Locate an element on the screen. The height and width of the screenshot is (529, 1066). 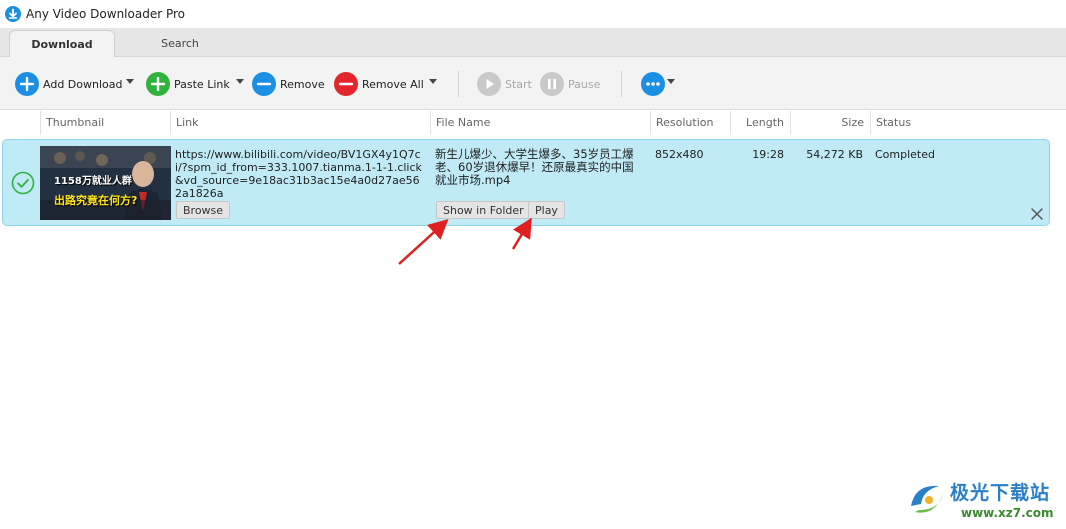
resolution-text: 852x480 is located at coordinates (679, 154).